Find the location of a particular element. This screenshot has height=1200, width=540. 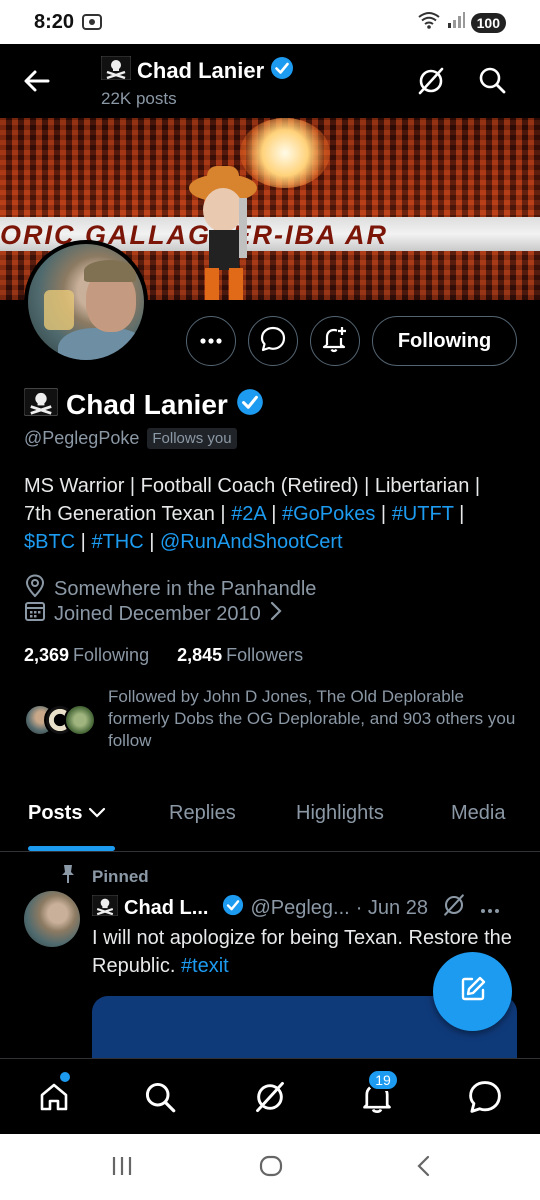

mention-runandshootcert-link: @RunAndShootCert is located at coordinates (251, 542).